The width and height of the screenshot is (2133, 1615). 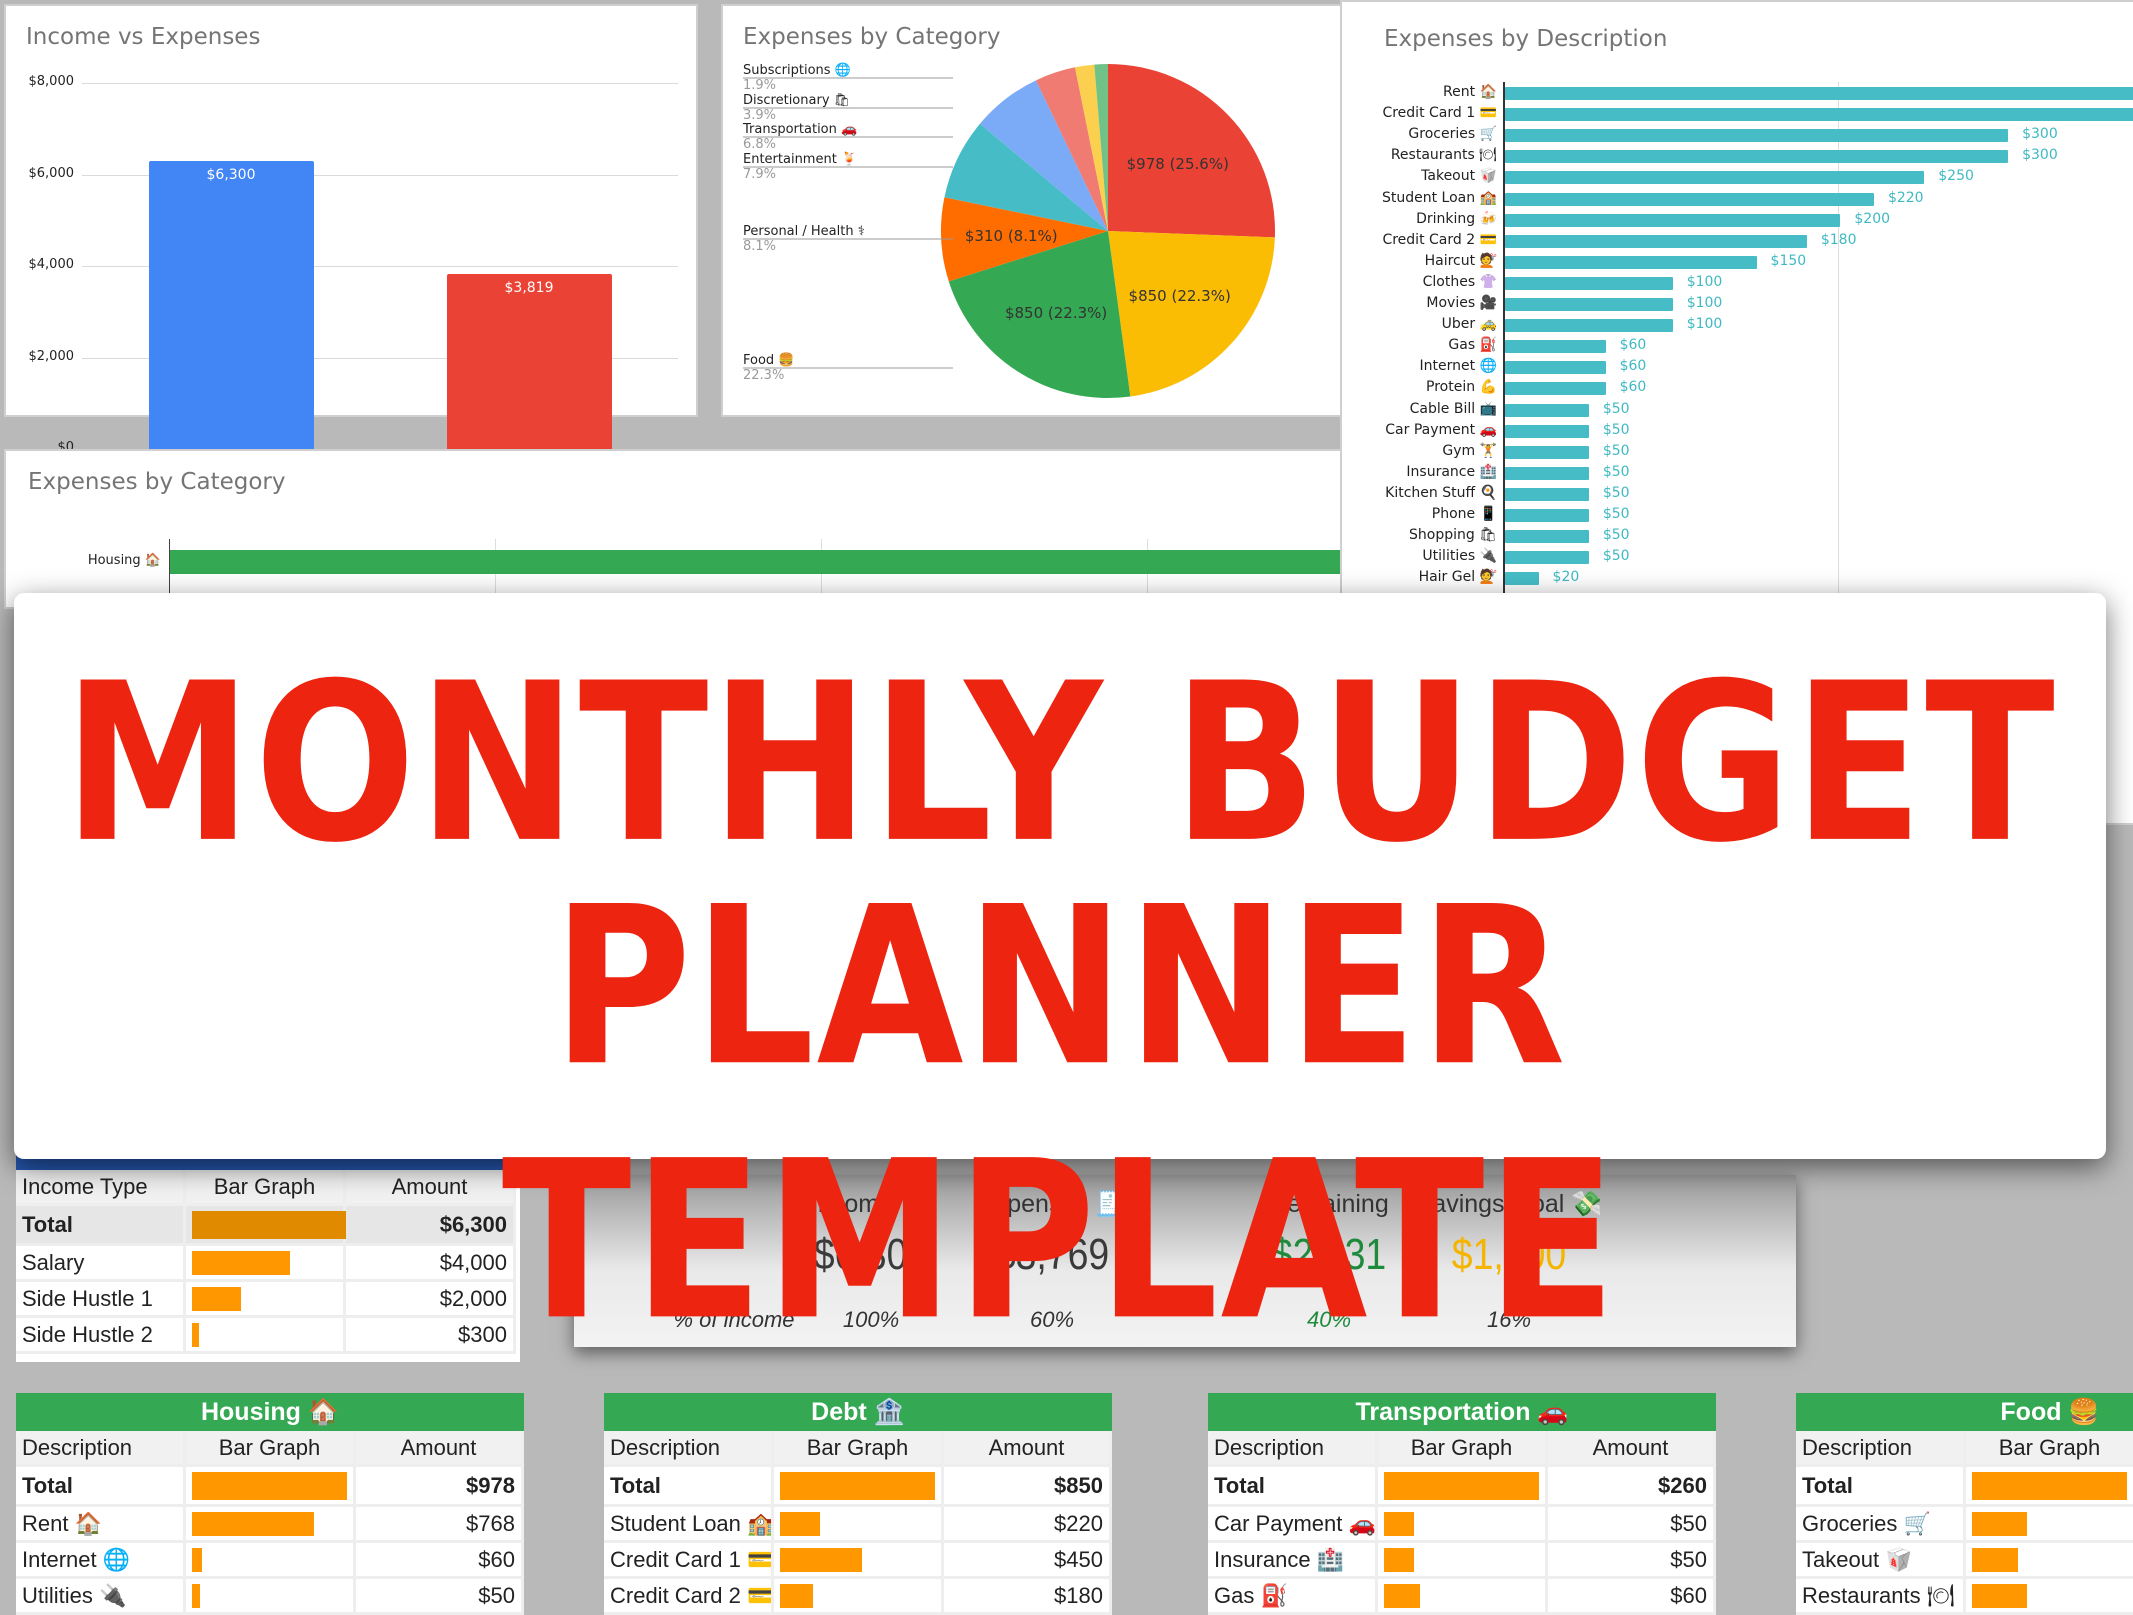 What do you see at coordinates (1881, 1597) in the screenshot?
I see `category-table-row-label: Restaurants 🍽` at bounding box center [1881, 1597].